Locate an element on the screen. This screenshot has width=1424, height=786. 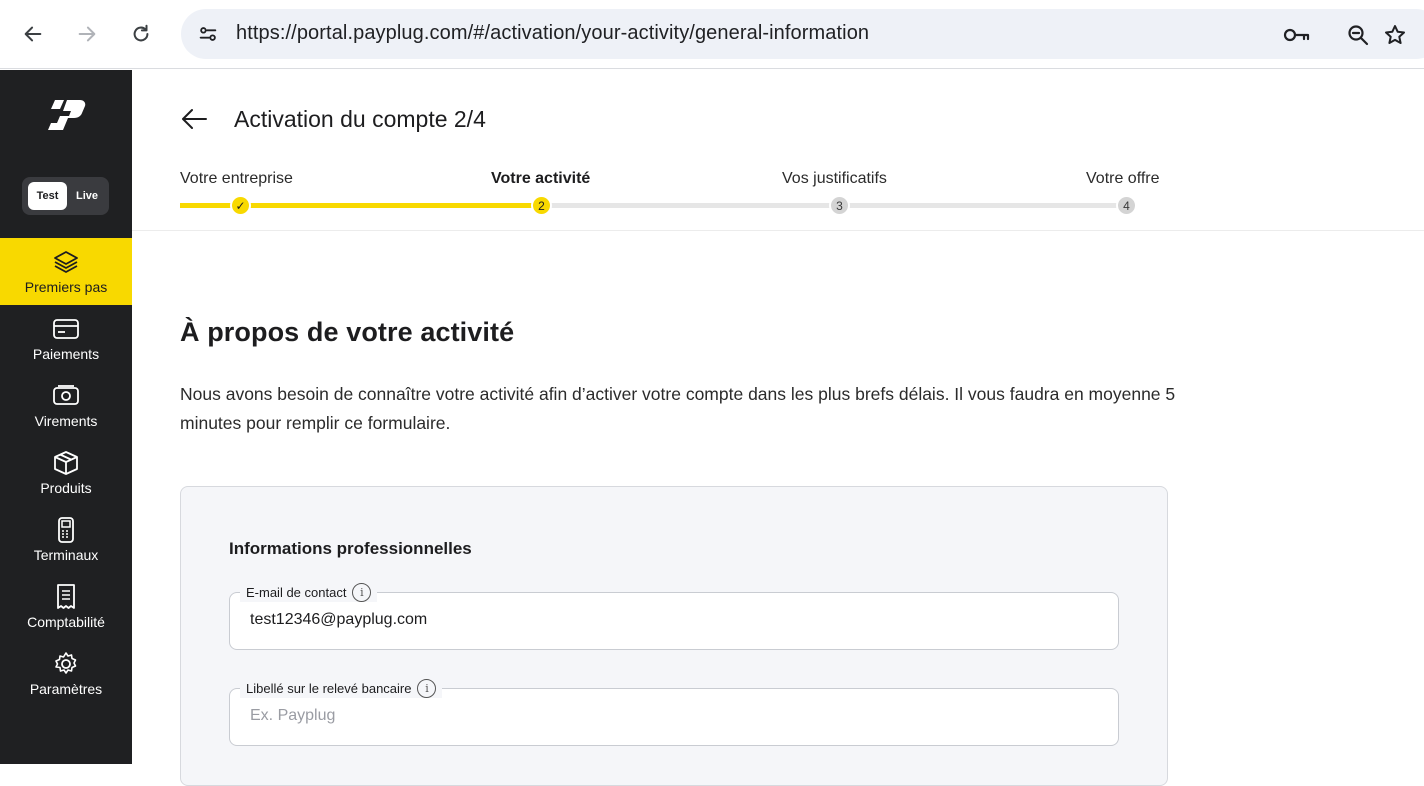
arrow-left-icon is located at coordinates (33, 34).